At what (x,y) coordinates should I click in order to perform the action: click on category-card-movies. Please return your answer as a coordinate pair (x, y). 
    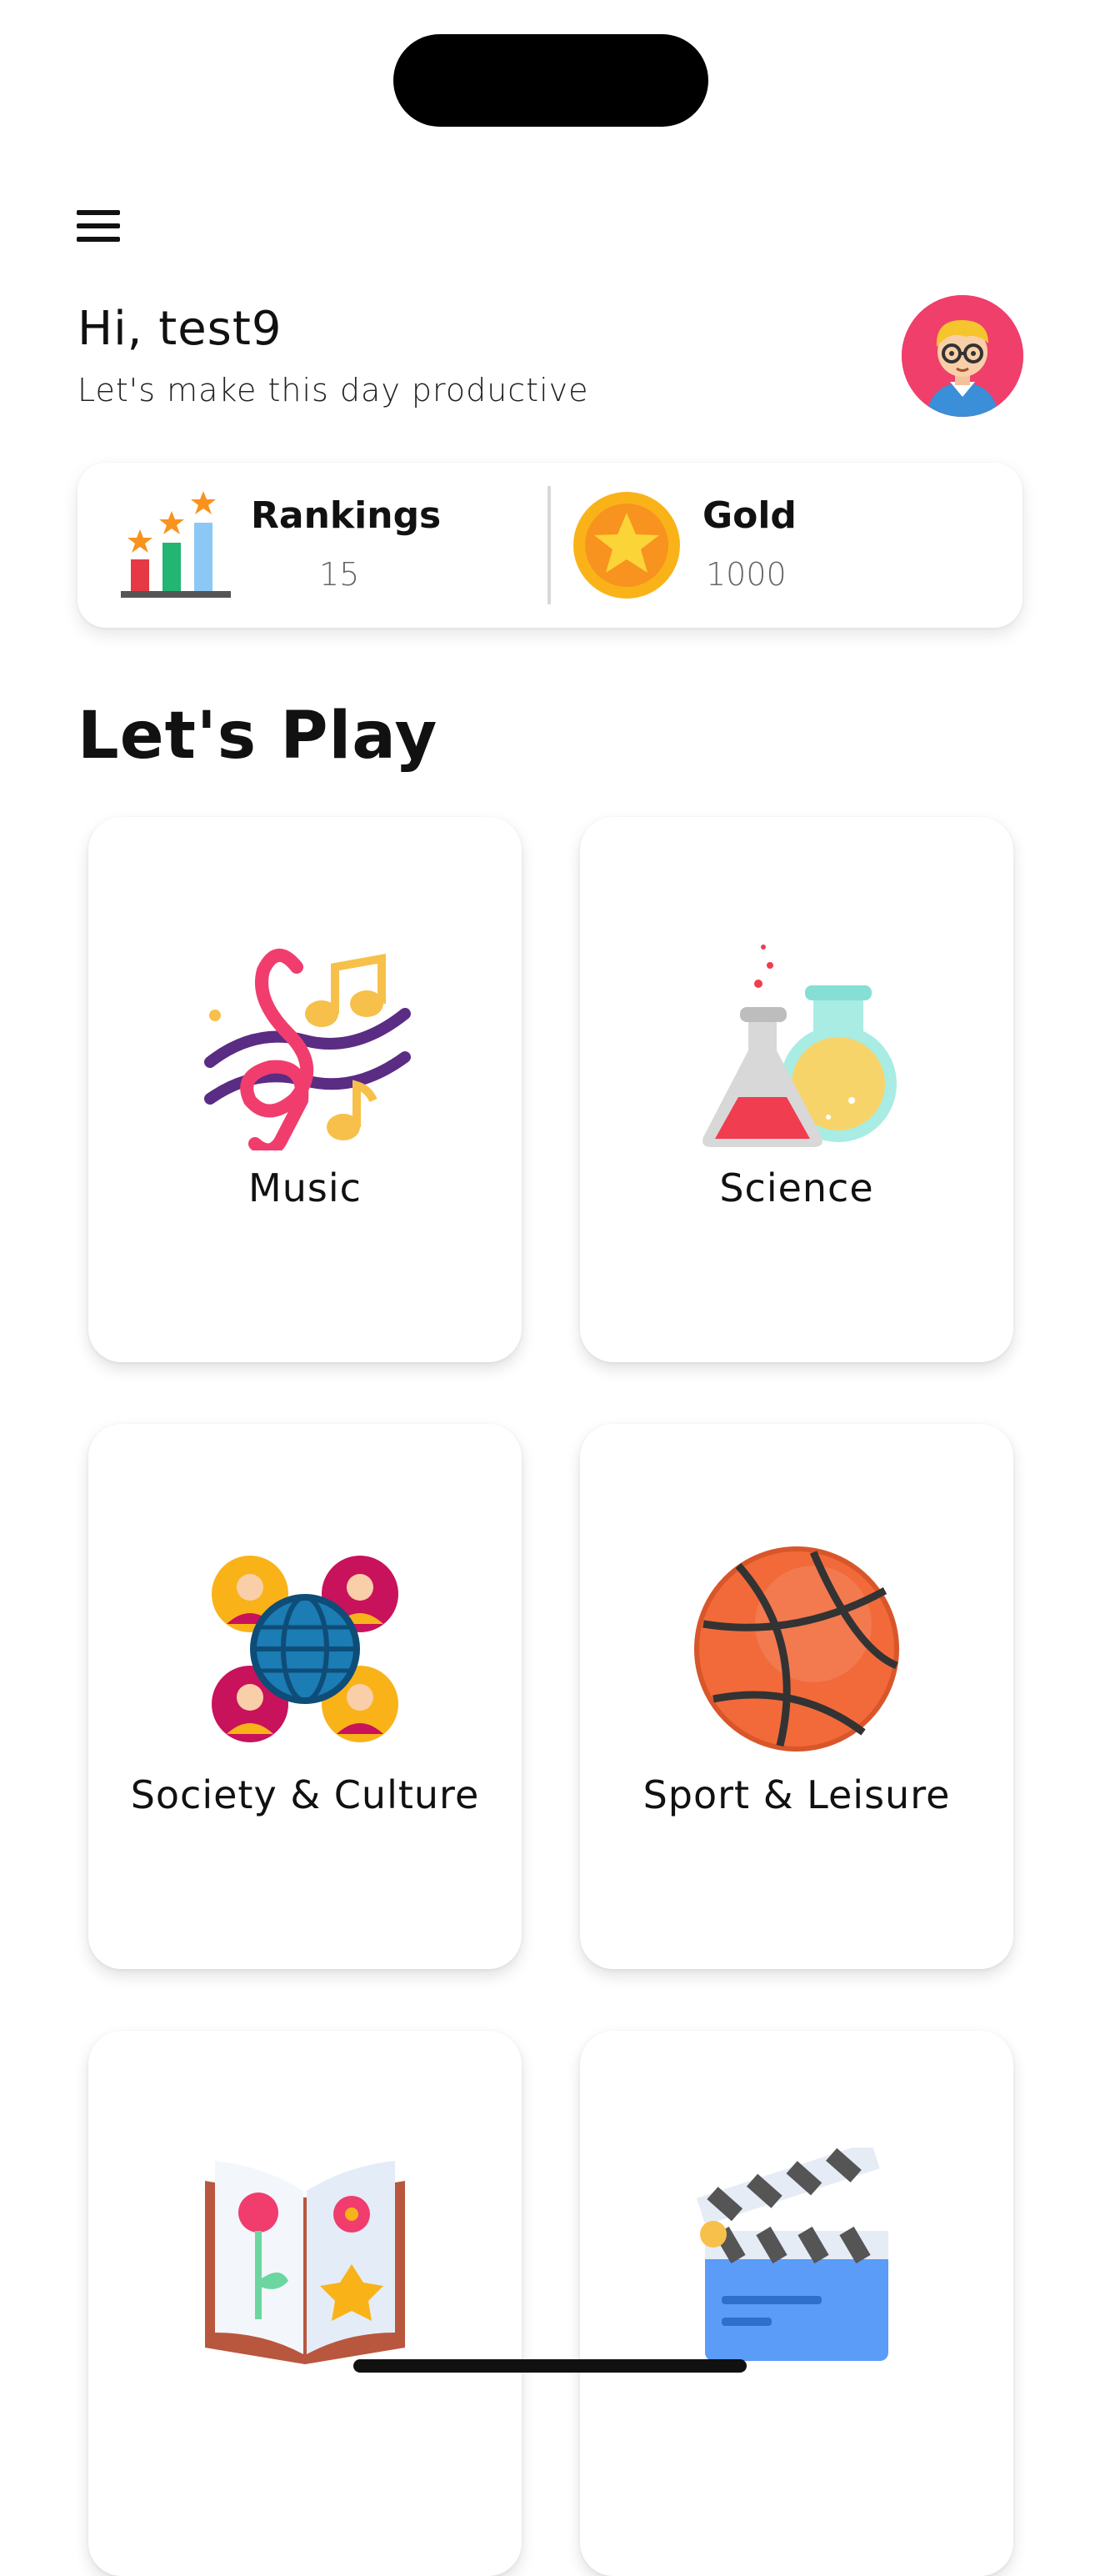
    Looking at the image, I should click on (796, 2303).